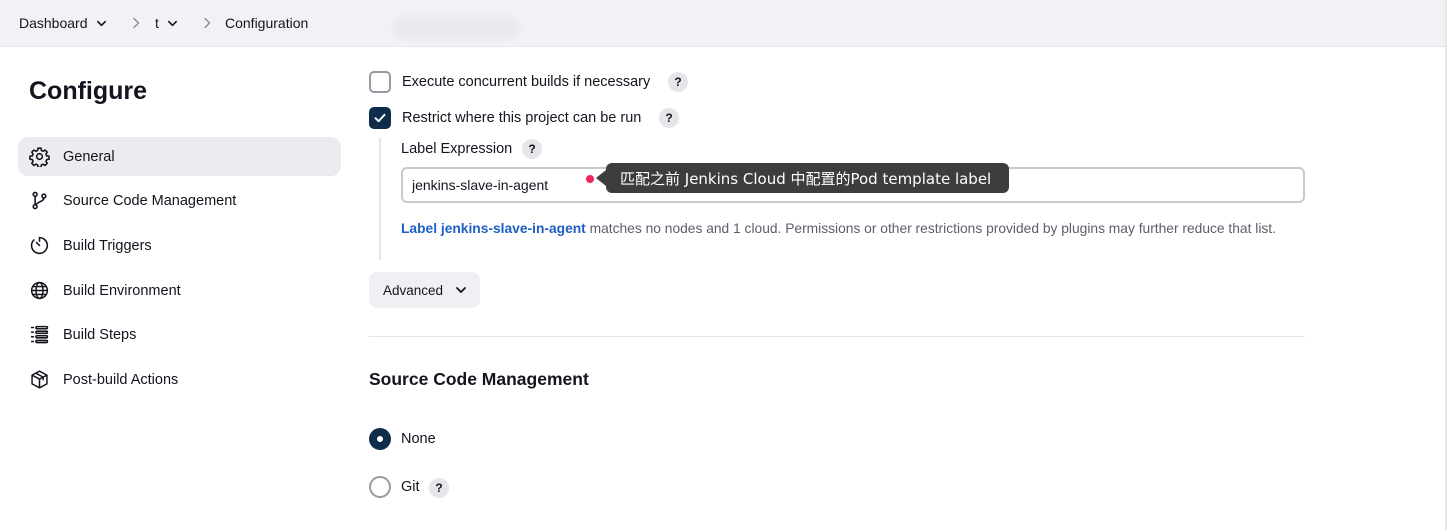  Describe the element at coordinates (39, 290) in the screenshot. I see `globe-icon` at that location.